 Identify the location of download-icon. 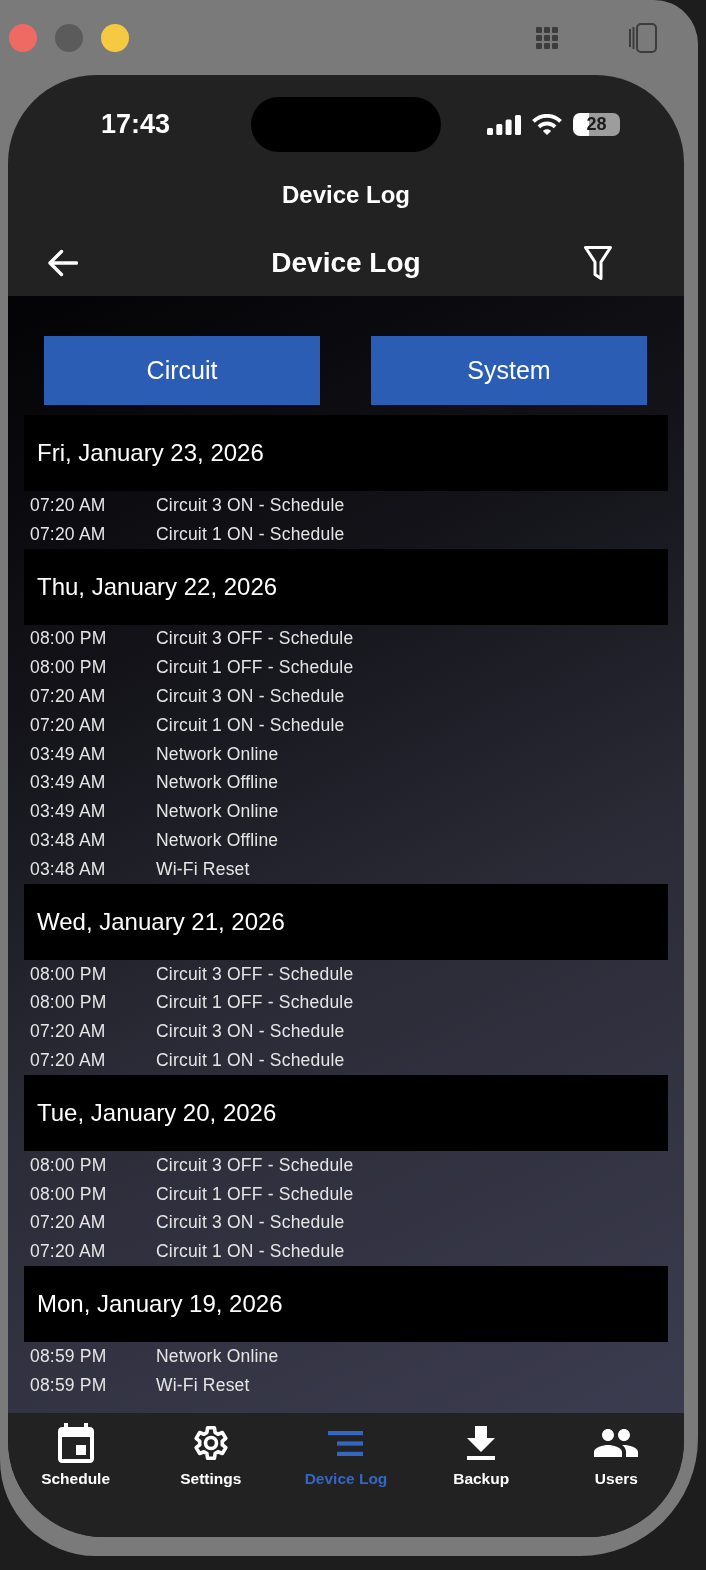
(481, 1443).